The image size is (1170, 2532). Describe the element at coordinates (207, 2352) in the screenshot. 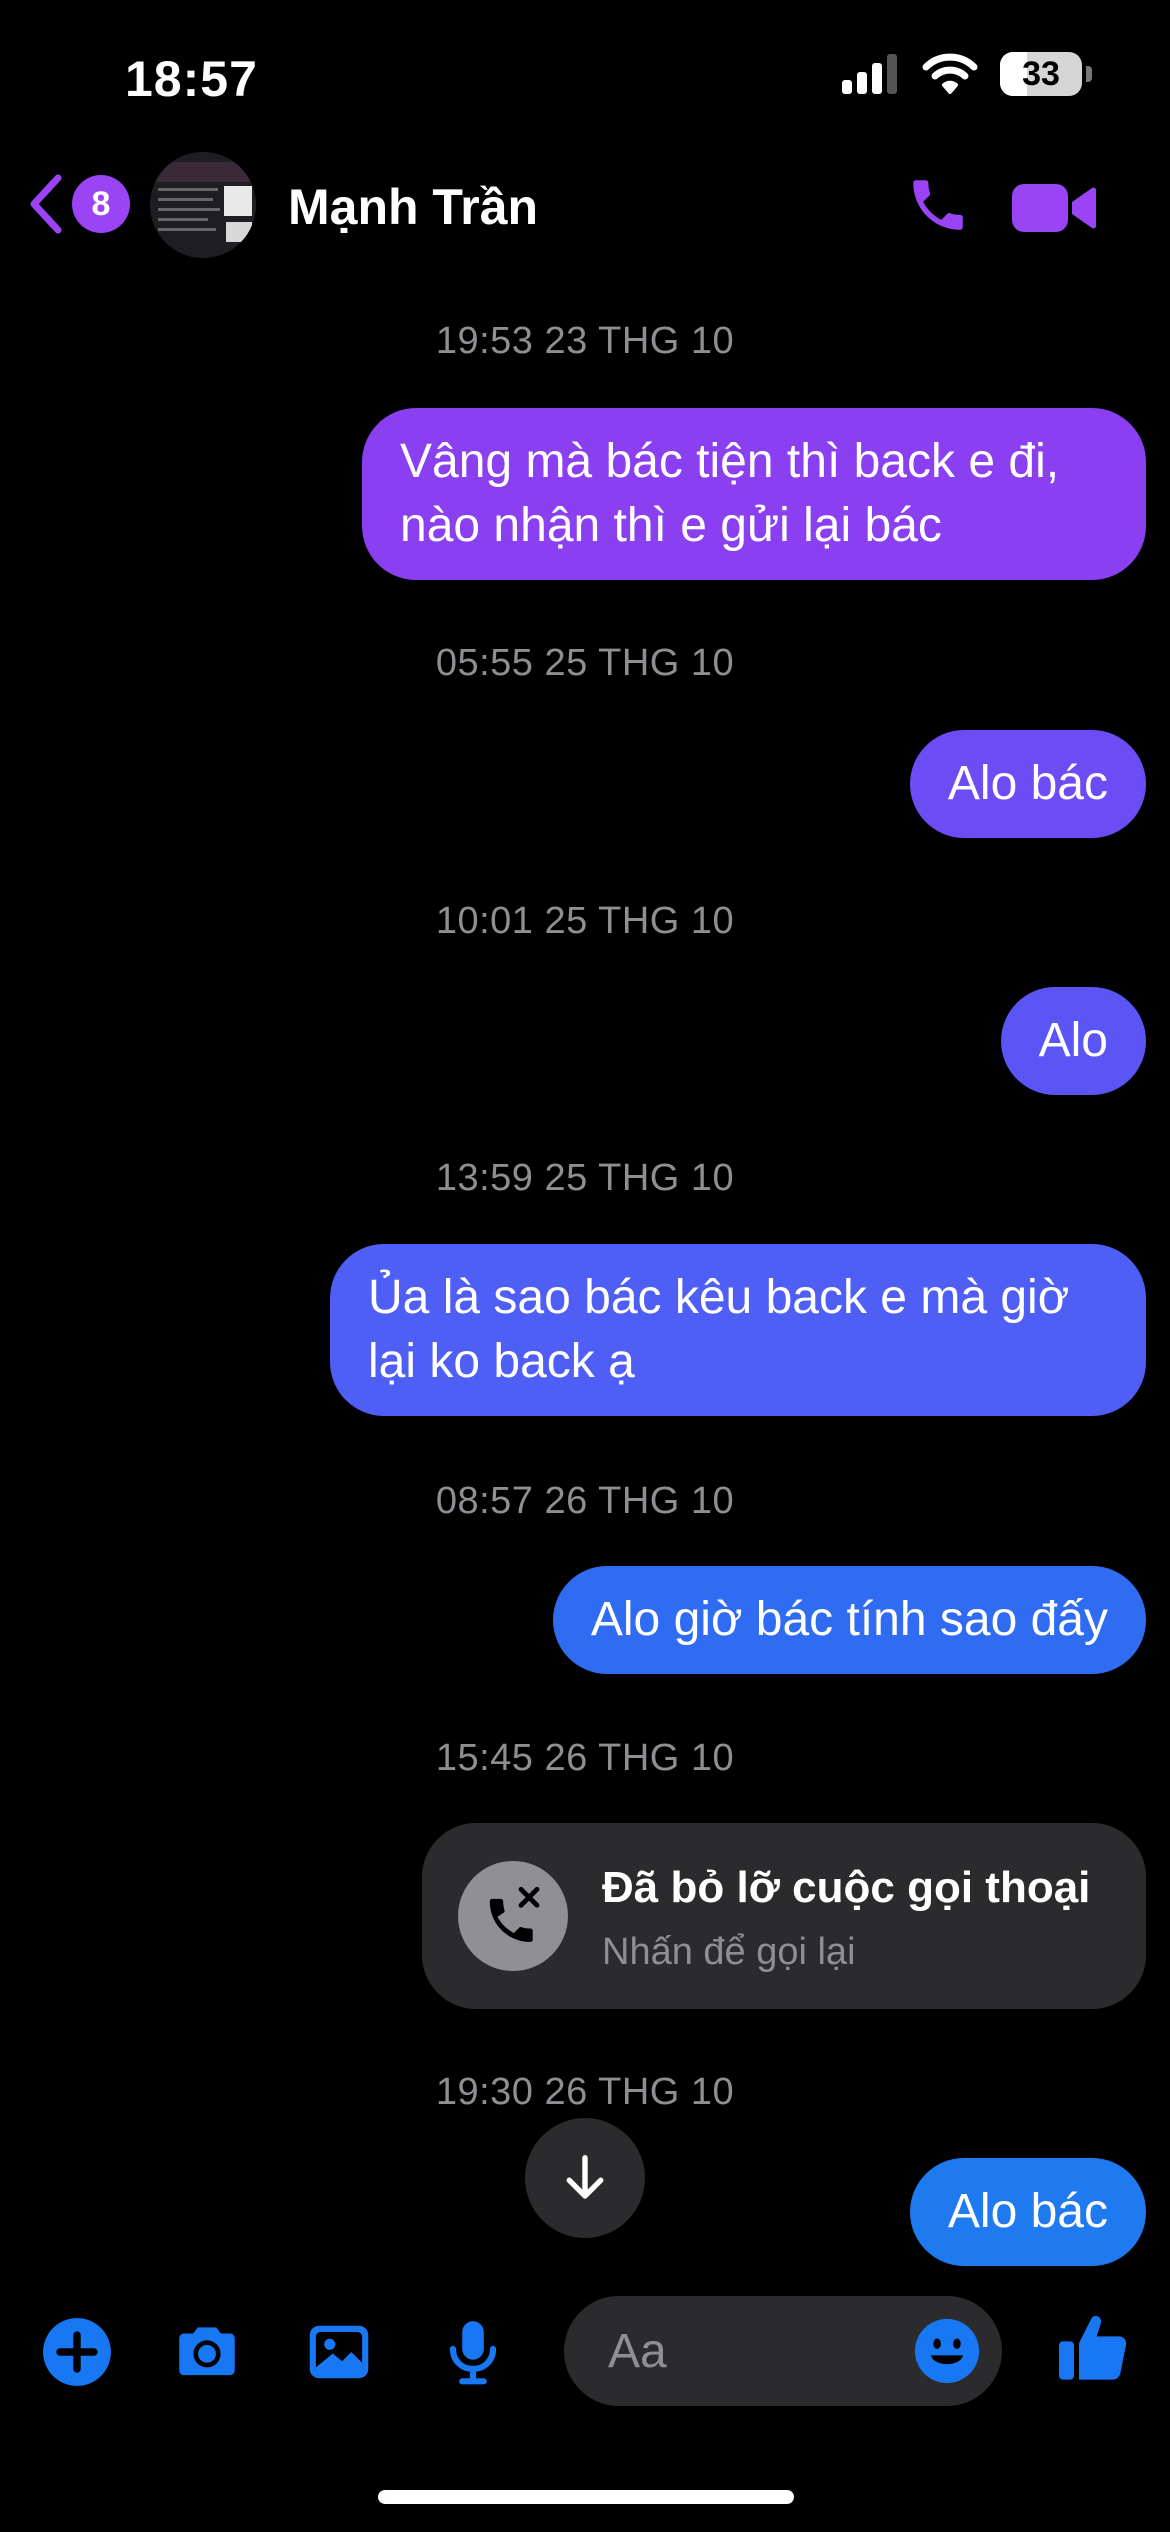

I see `camera-icon` at that location.